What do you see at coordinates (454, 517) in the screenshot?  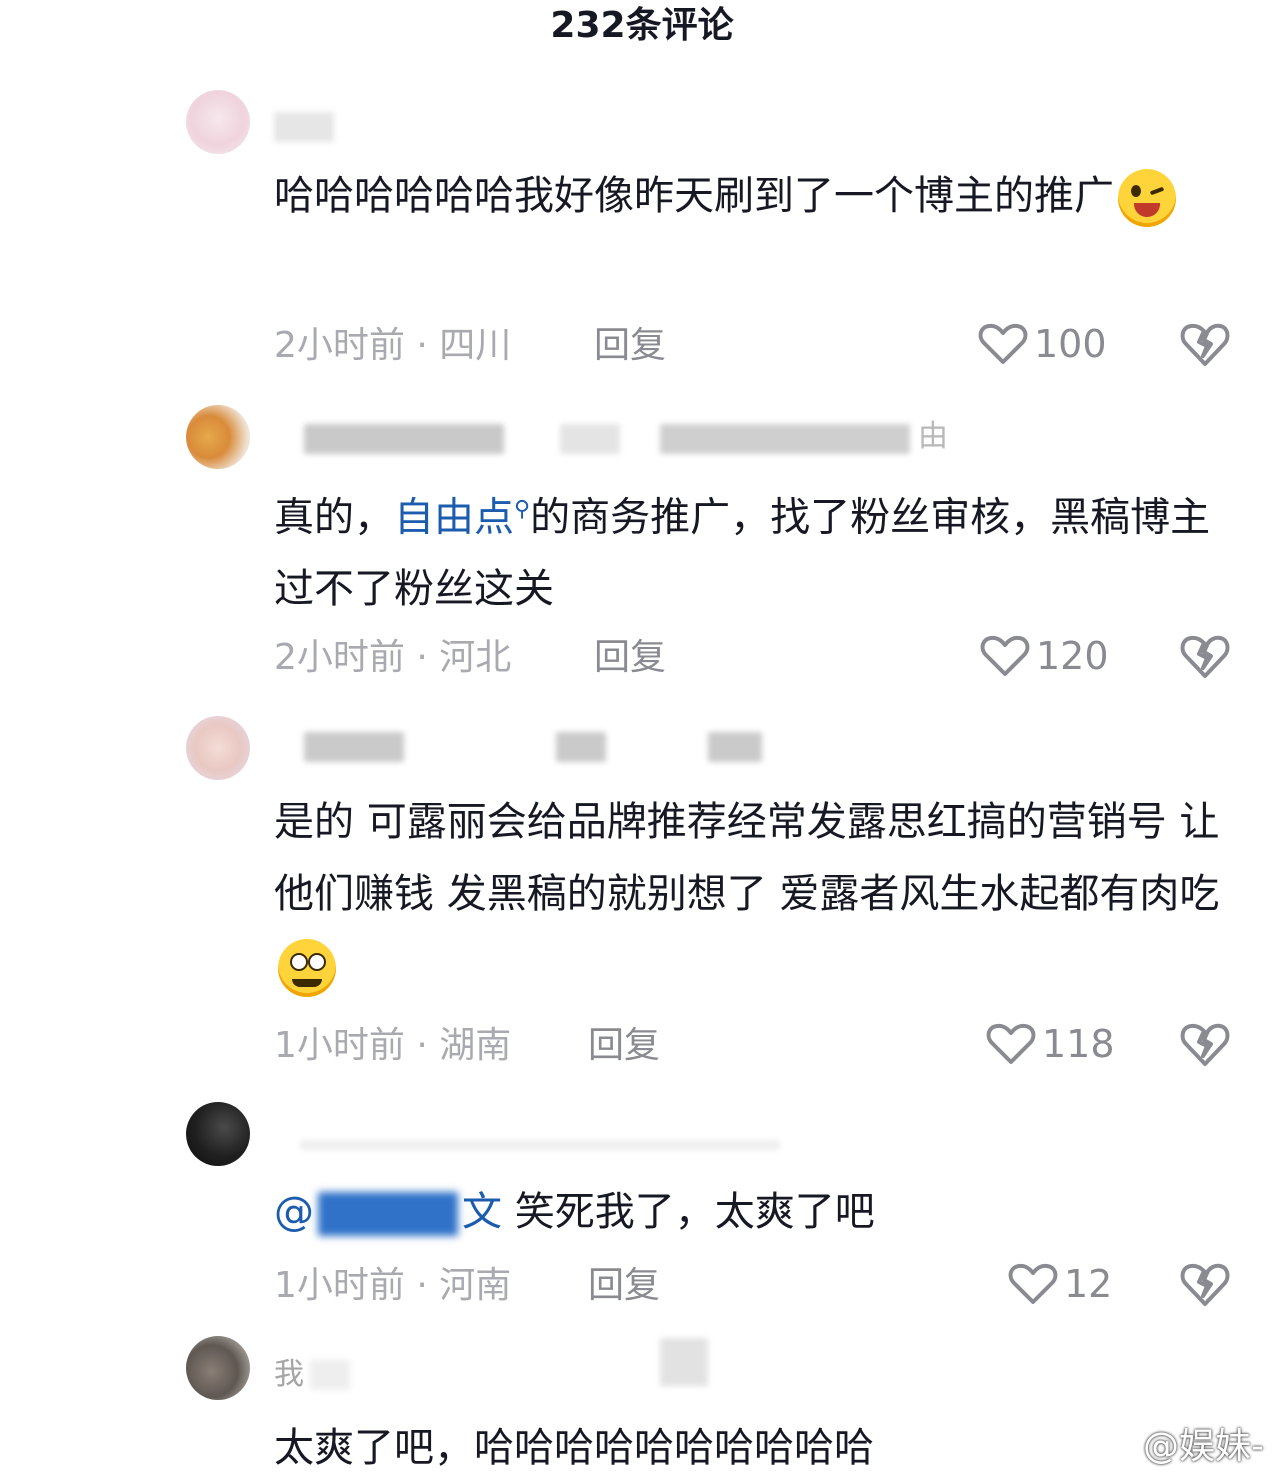 I see `mention-link: 自由点` at bounding box center [454, 517].